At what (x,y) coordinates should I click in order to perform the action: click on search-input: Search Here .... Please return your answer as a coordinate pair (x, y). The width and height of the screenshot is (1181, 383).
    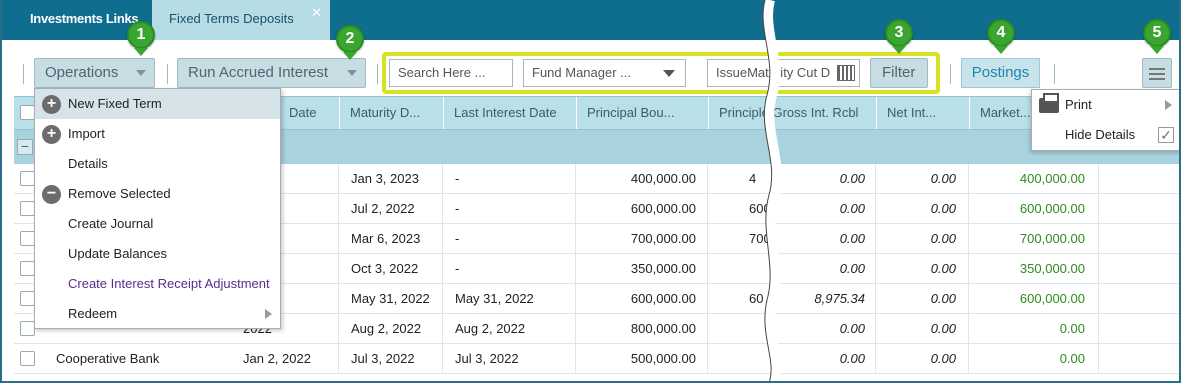
    Looking at the image, I should click on (451, 73).